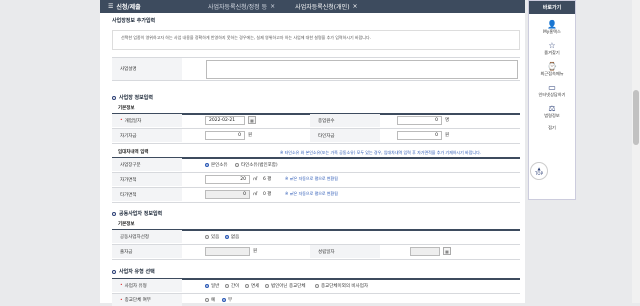 The image size is (640, 306). What do you see at coordinates (210, 300) in the screenshot?
I see `radio-religious-yes: 예` at bounding box center [210, 300].